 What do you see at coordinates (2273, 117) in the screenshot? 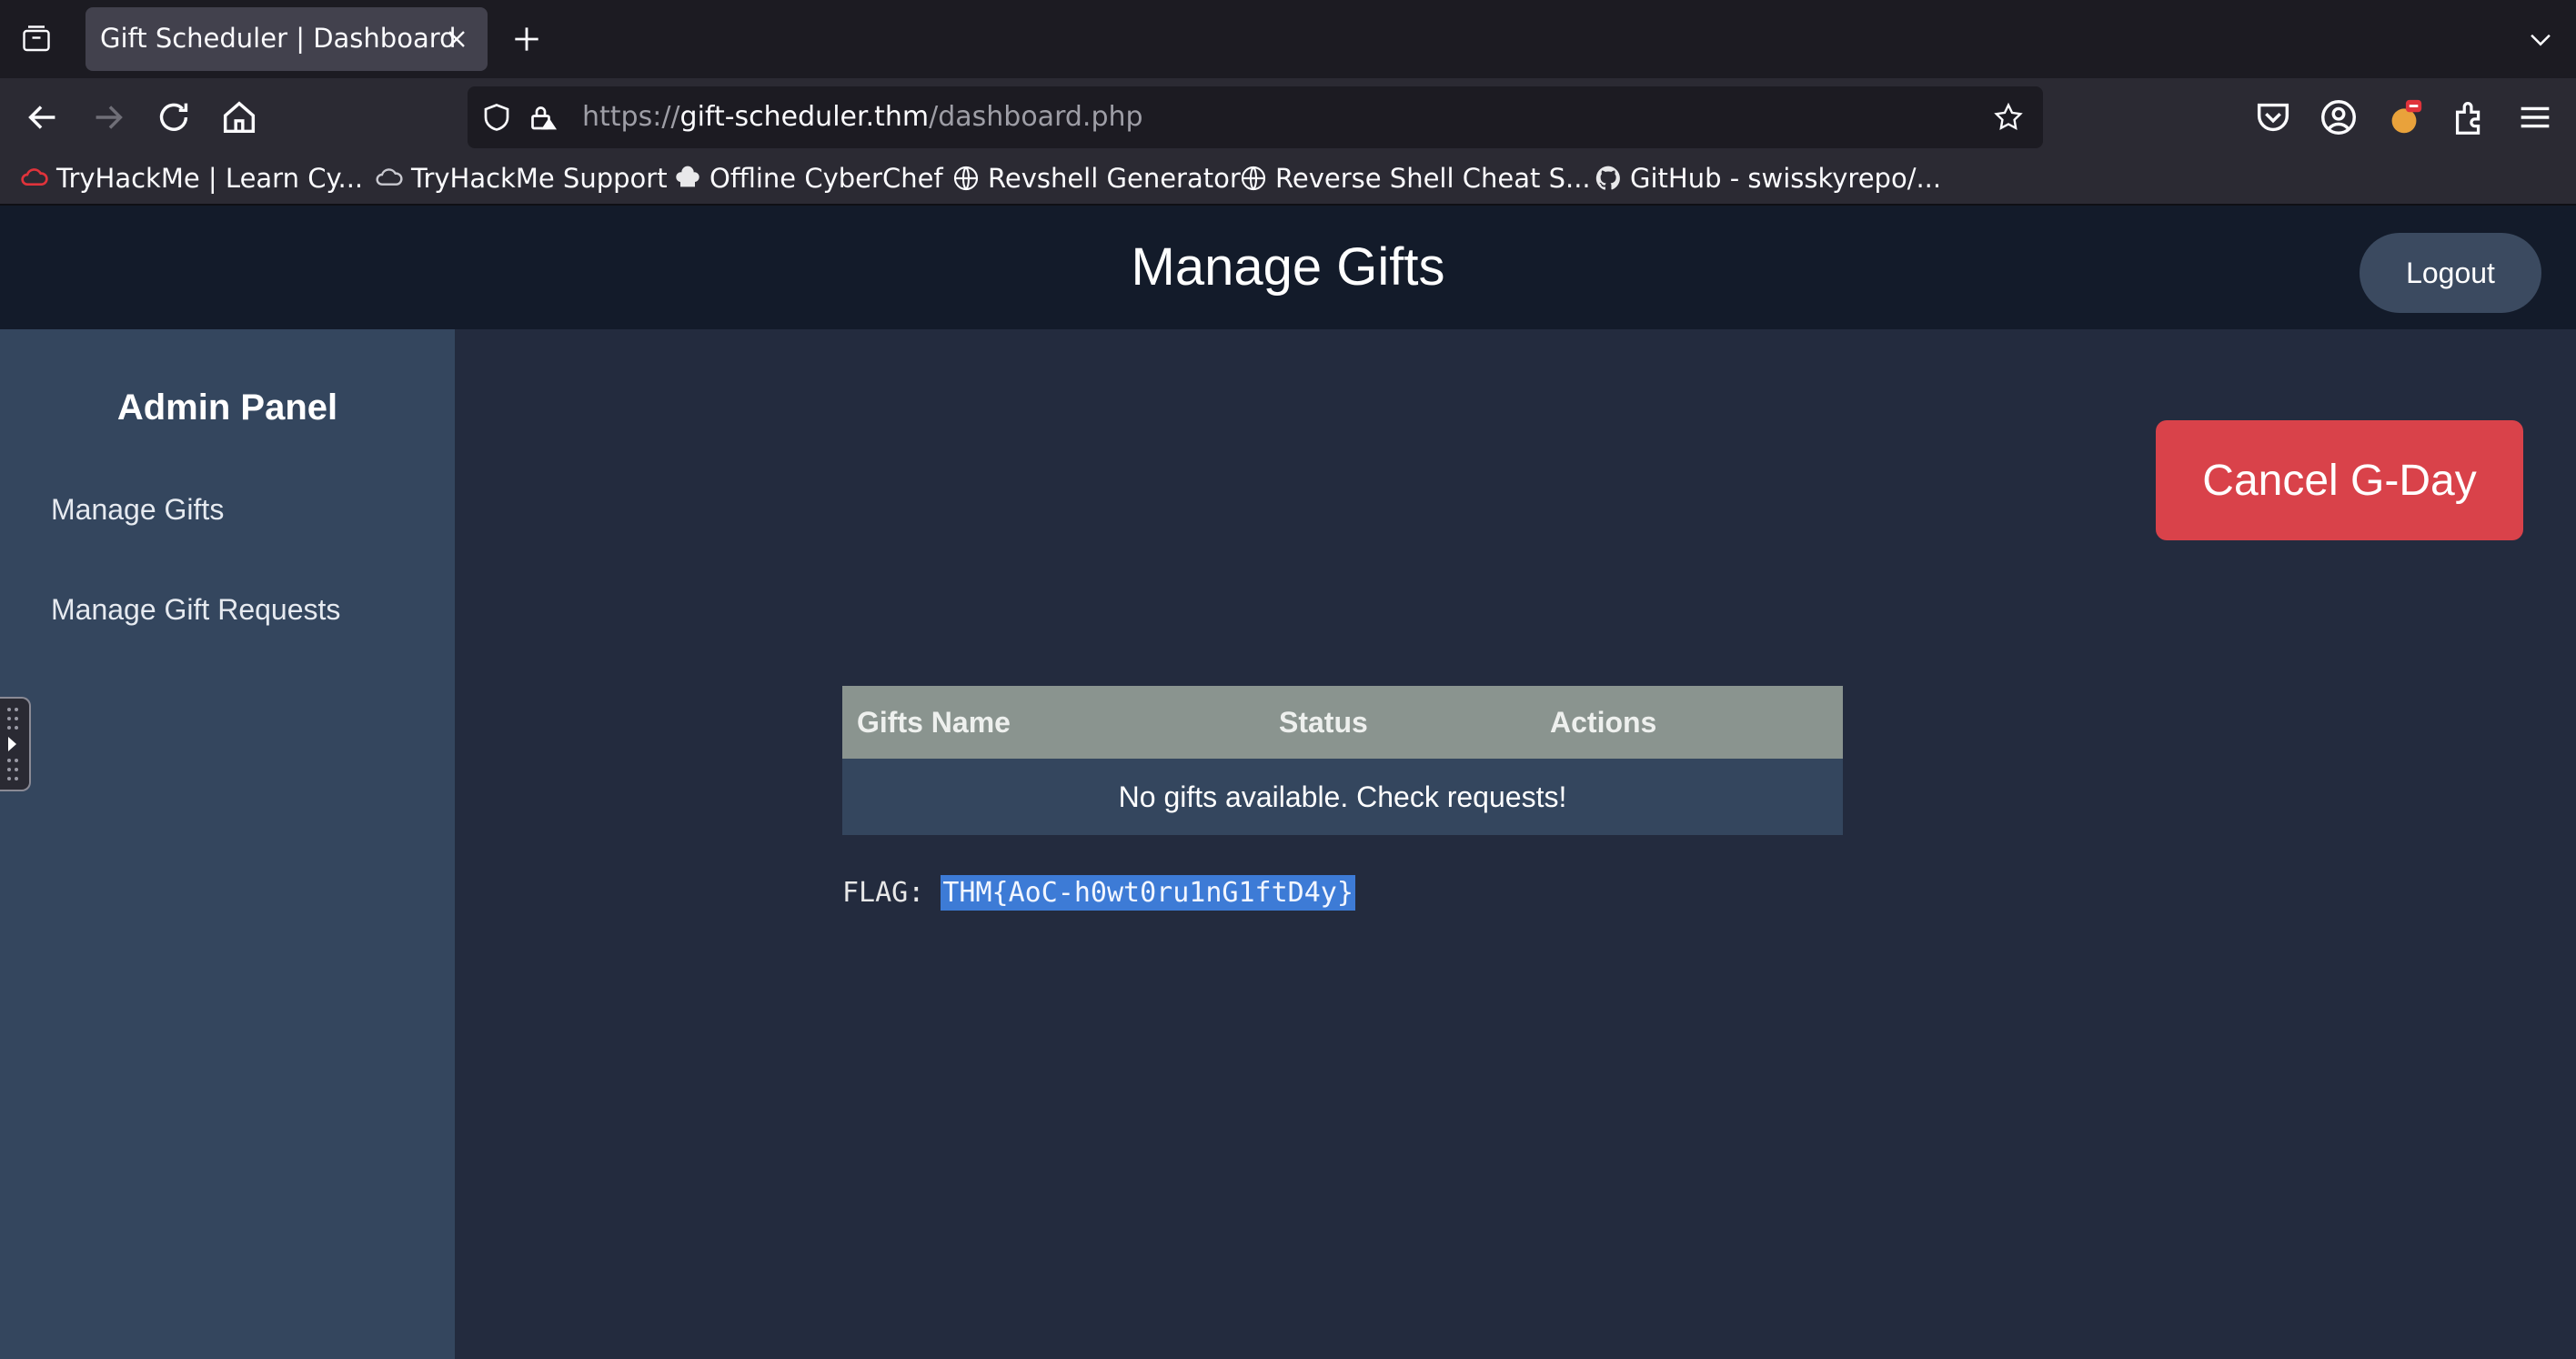
I see `pocket-icon` at bounding box center [2273, 117].